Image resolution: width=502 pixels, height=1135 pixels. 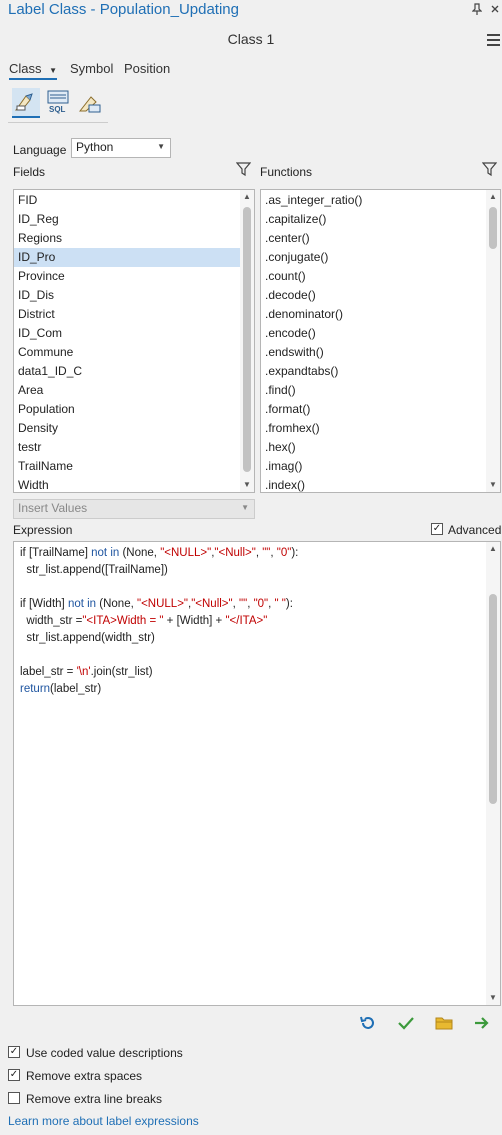 What do you see at coordinates (29, 172) in the screenshot?
I see `fields-header: Fields` at bounding box center [29, 172].